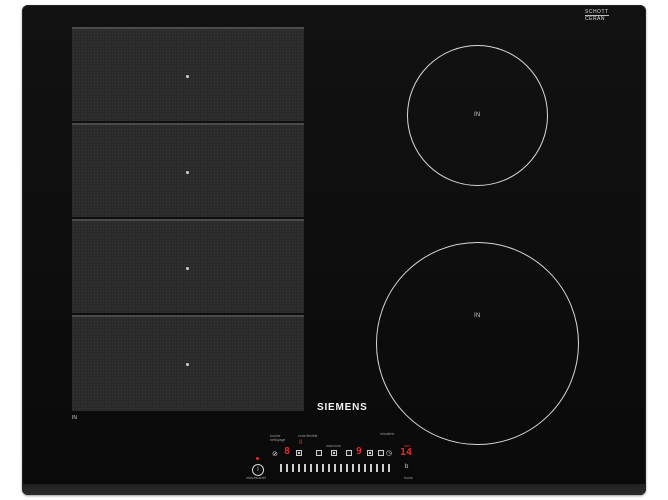  What do you see at coordinates (334, 453) in the screenshot?
I see `max-zone-button` at bounding box center [334, 453].